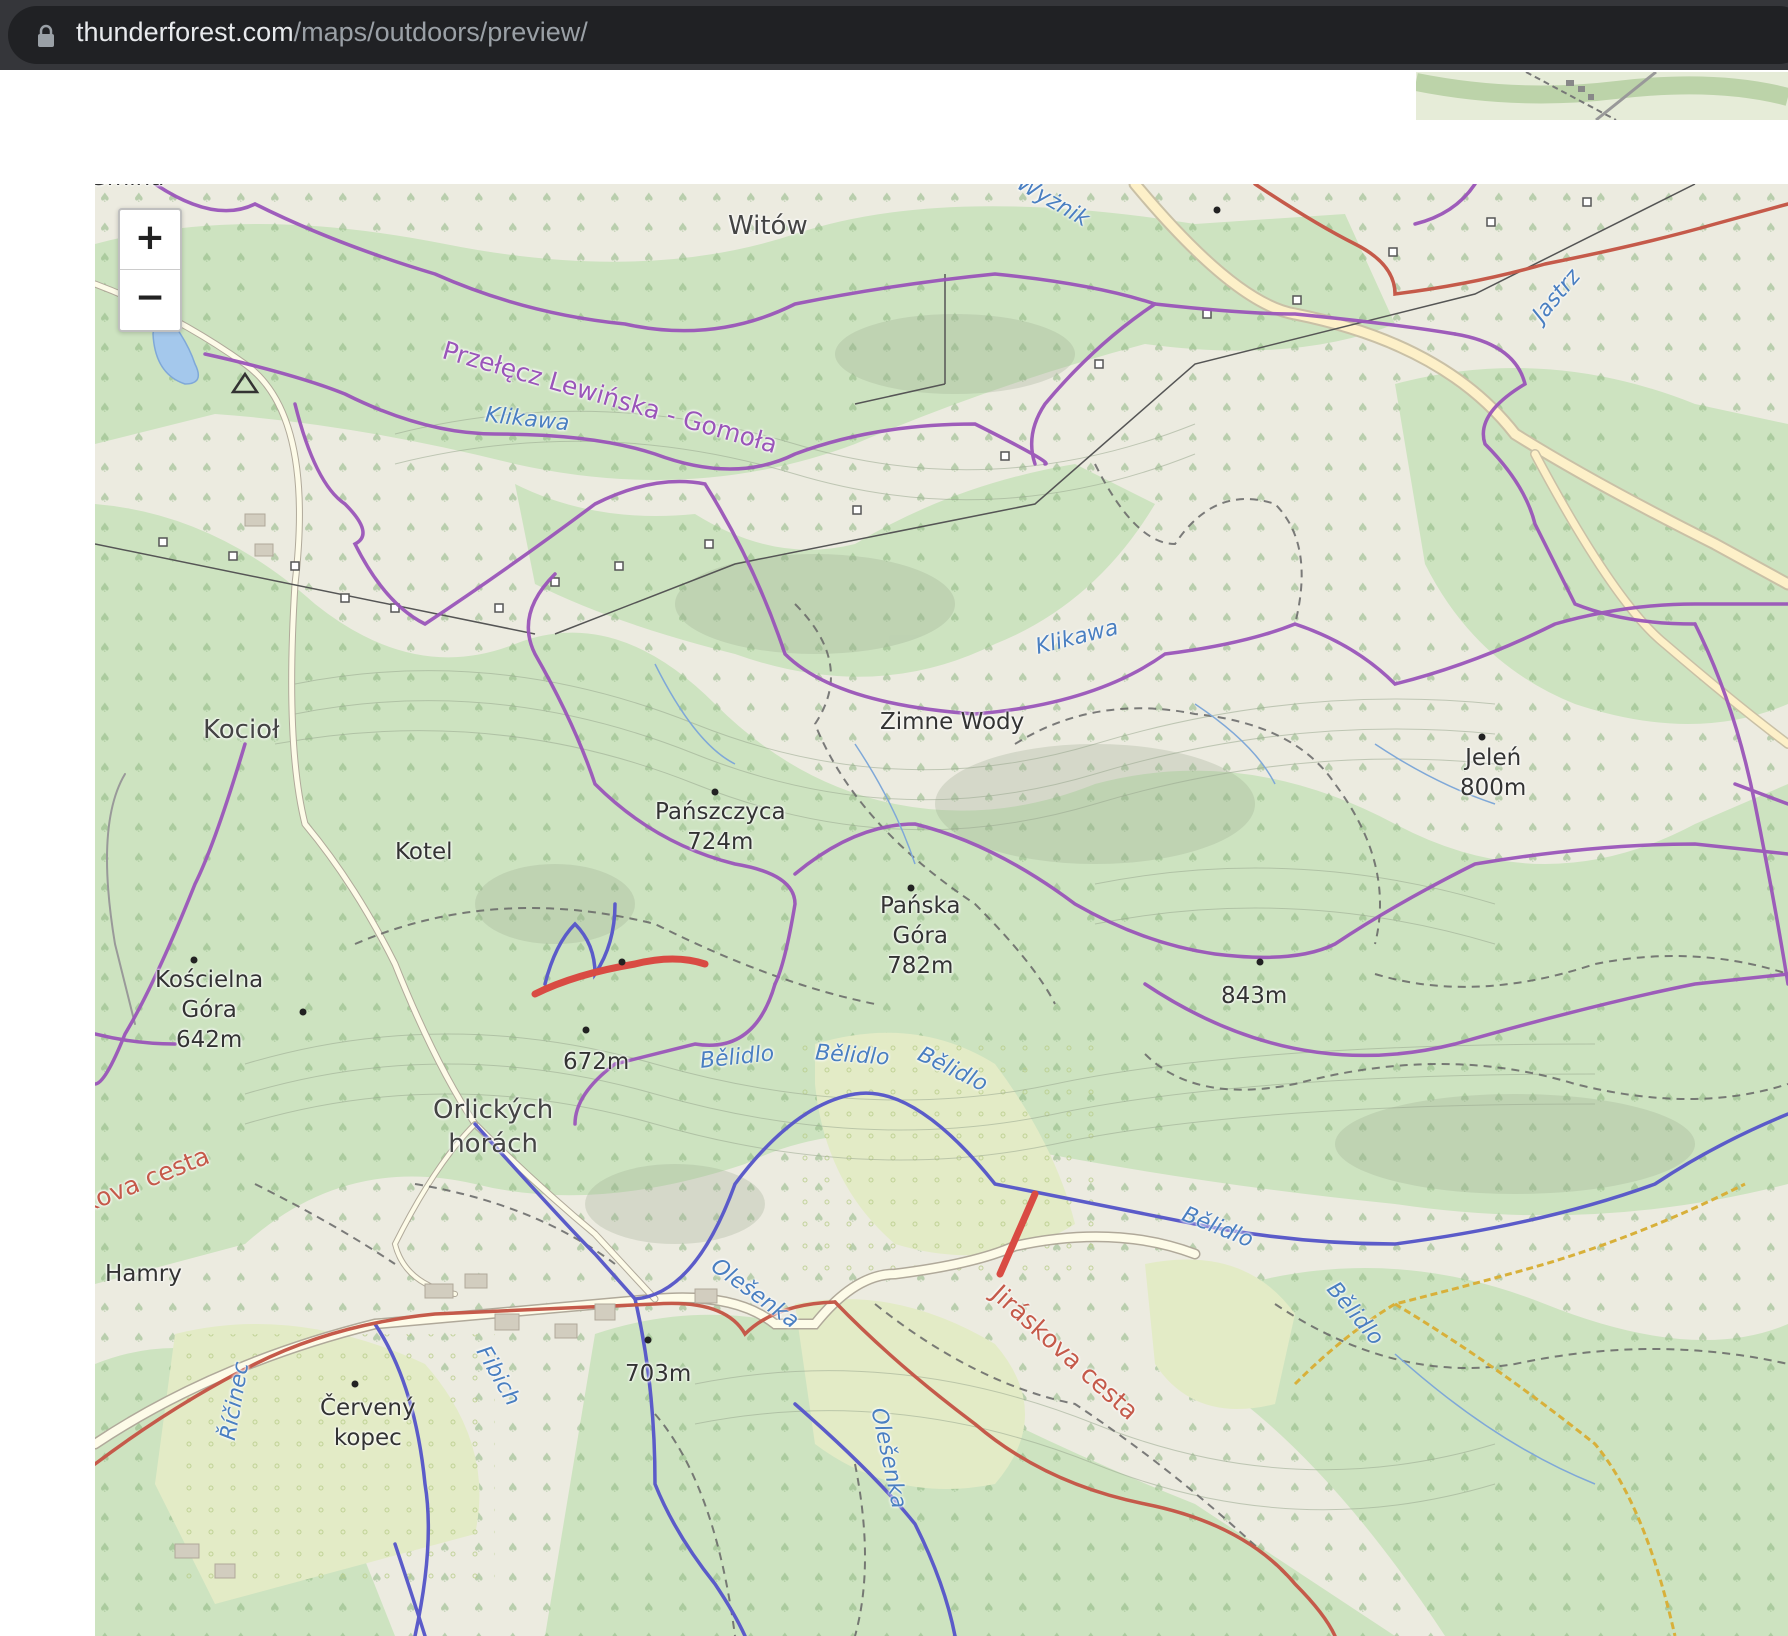 The width and height of the screenshot is (1788, 1636). Describe the element at coordinates (920, 936) in the screenshot. I see `peak-label-panska-gora: Pańska Góra 782m` at that location.